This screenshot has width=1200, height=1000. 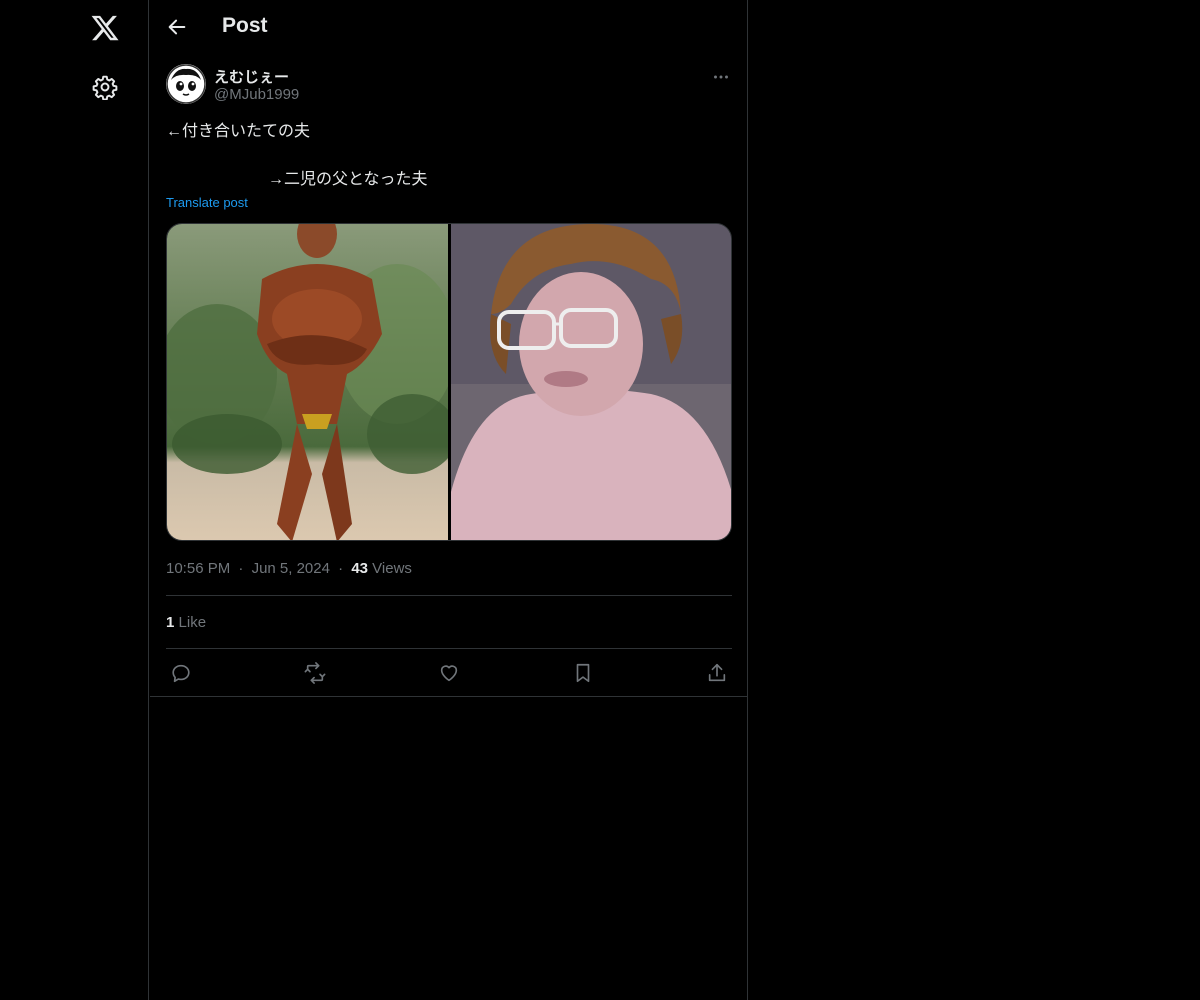 I want to click on views-label: Views, so click(x=392, y=568).